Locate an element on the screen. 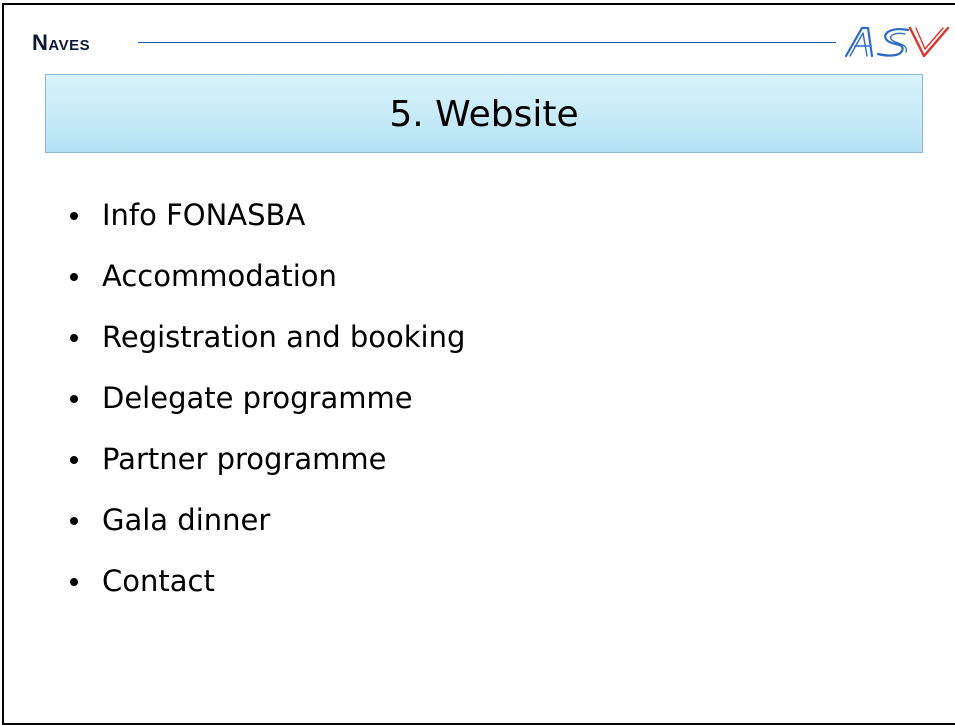  bullet-label: Delegate programme is located at coordinates (257, 398).